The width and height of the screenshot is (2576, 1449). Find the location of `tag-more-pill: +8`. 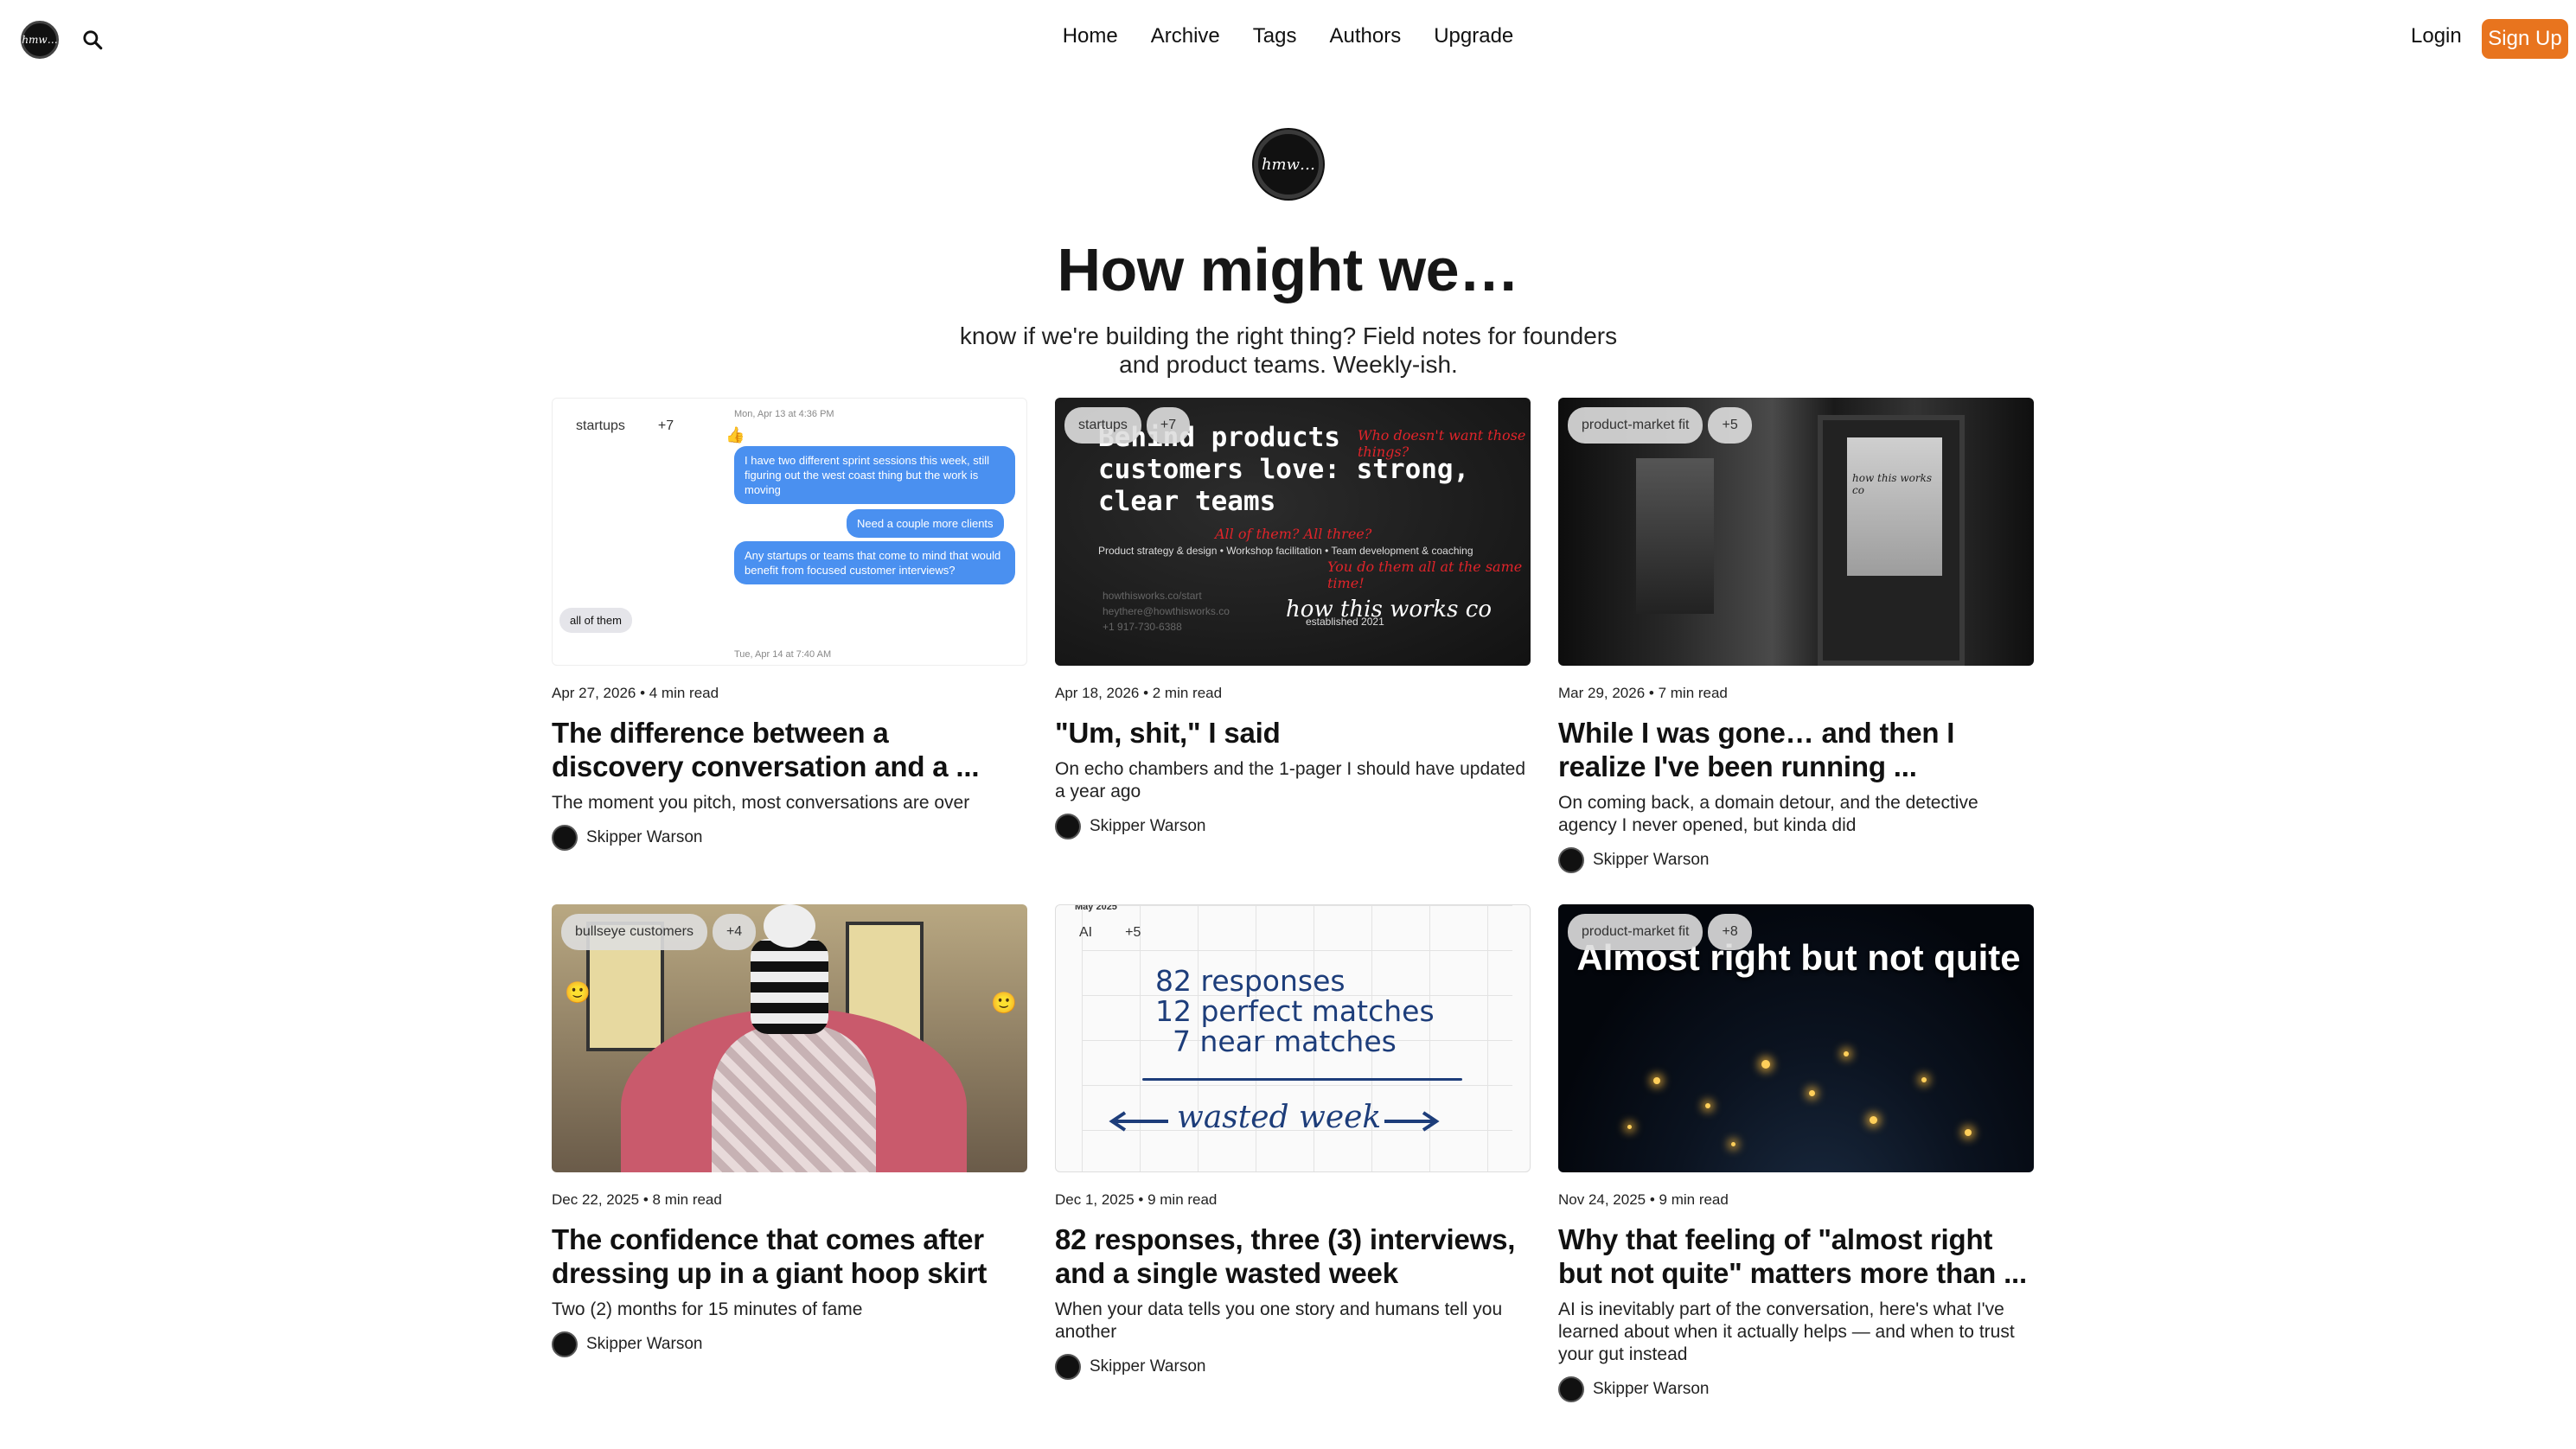

tag-more-pill: +8 is located at coordinates (1730, 932).